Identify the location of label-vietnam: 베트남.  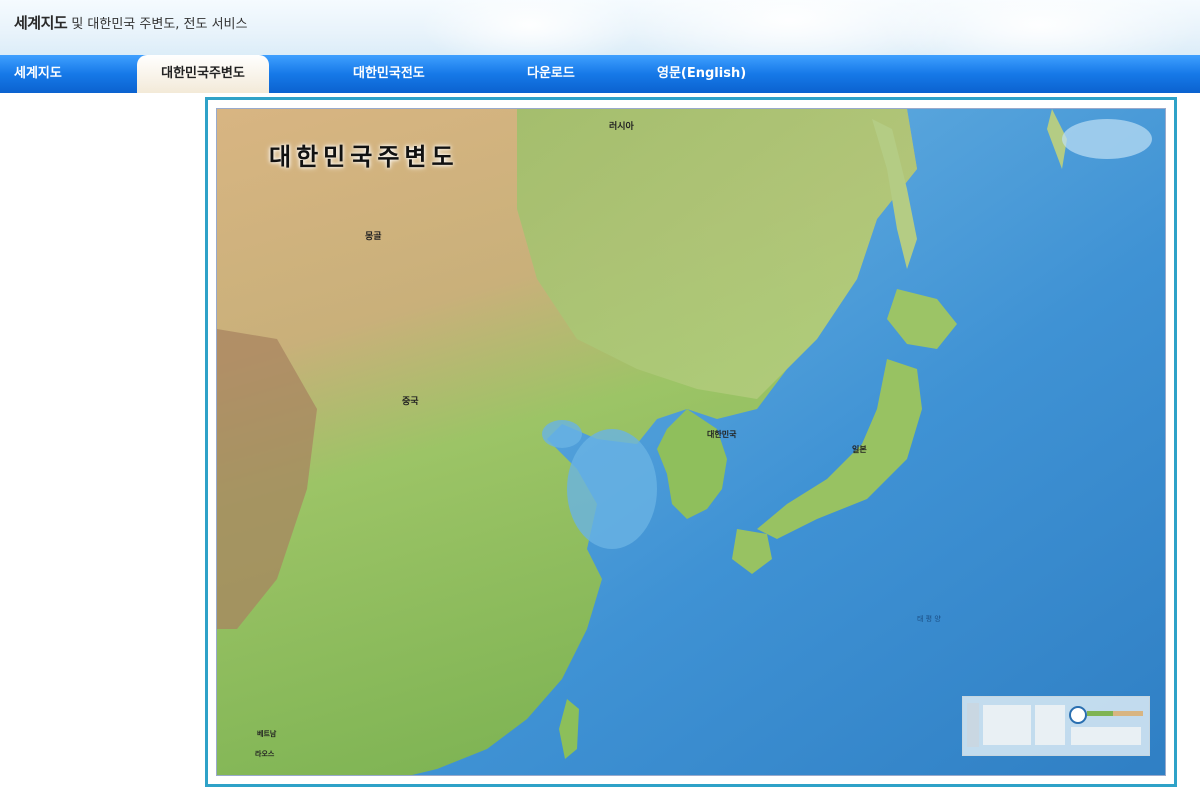
(267, 734).